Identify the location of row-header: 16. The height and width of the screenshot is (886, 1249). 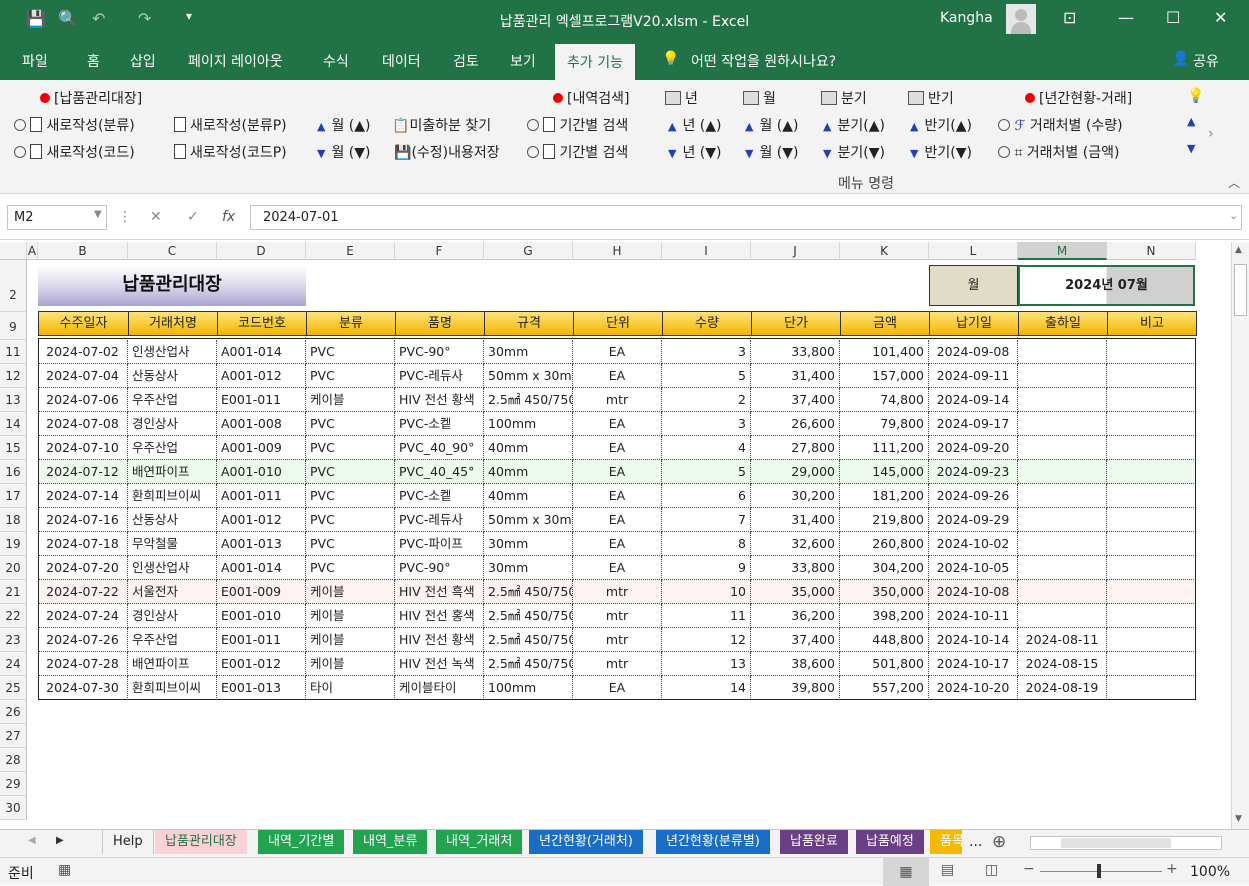
(13, 472).